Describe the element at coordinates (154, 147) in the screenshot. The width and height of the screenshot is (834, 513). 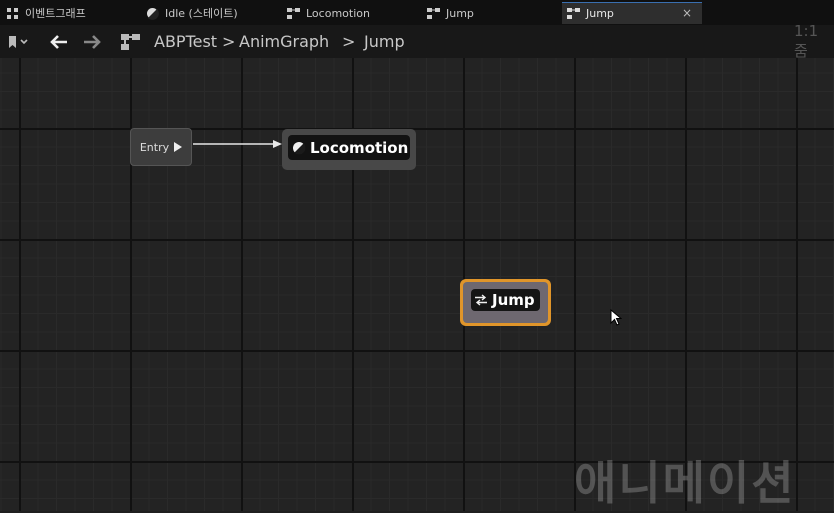
I see `entry-label: Entry` at that location.